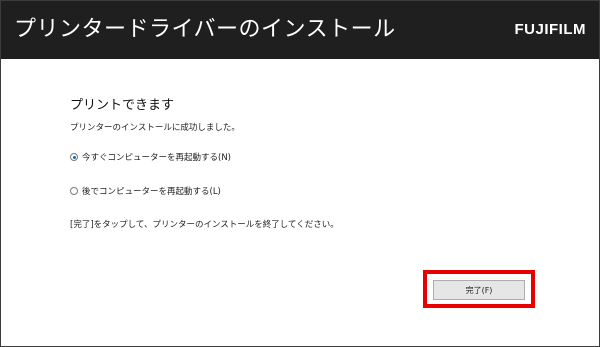 The width and height of the screenshot is (600, 347). What do you see at coordinates (122, 105) in the screenshot?
I see `page-heading: プリントできます` at bounding box center [122, 105].